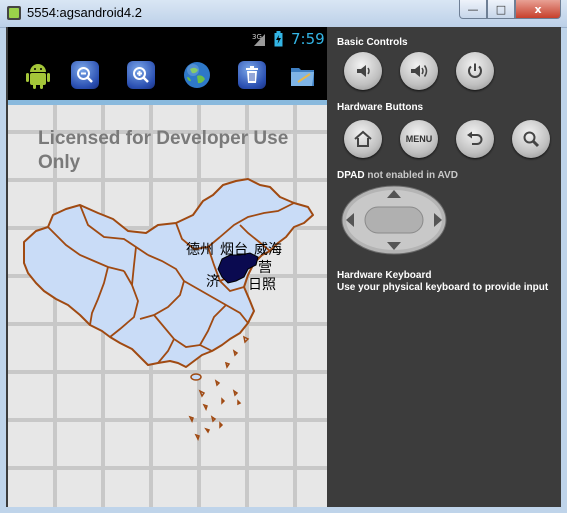 This screenshot has width=567, height=513. I want to click on search-button, so click(531, 139).